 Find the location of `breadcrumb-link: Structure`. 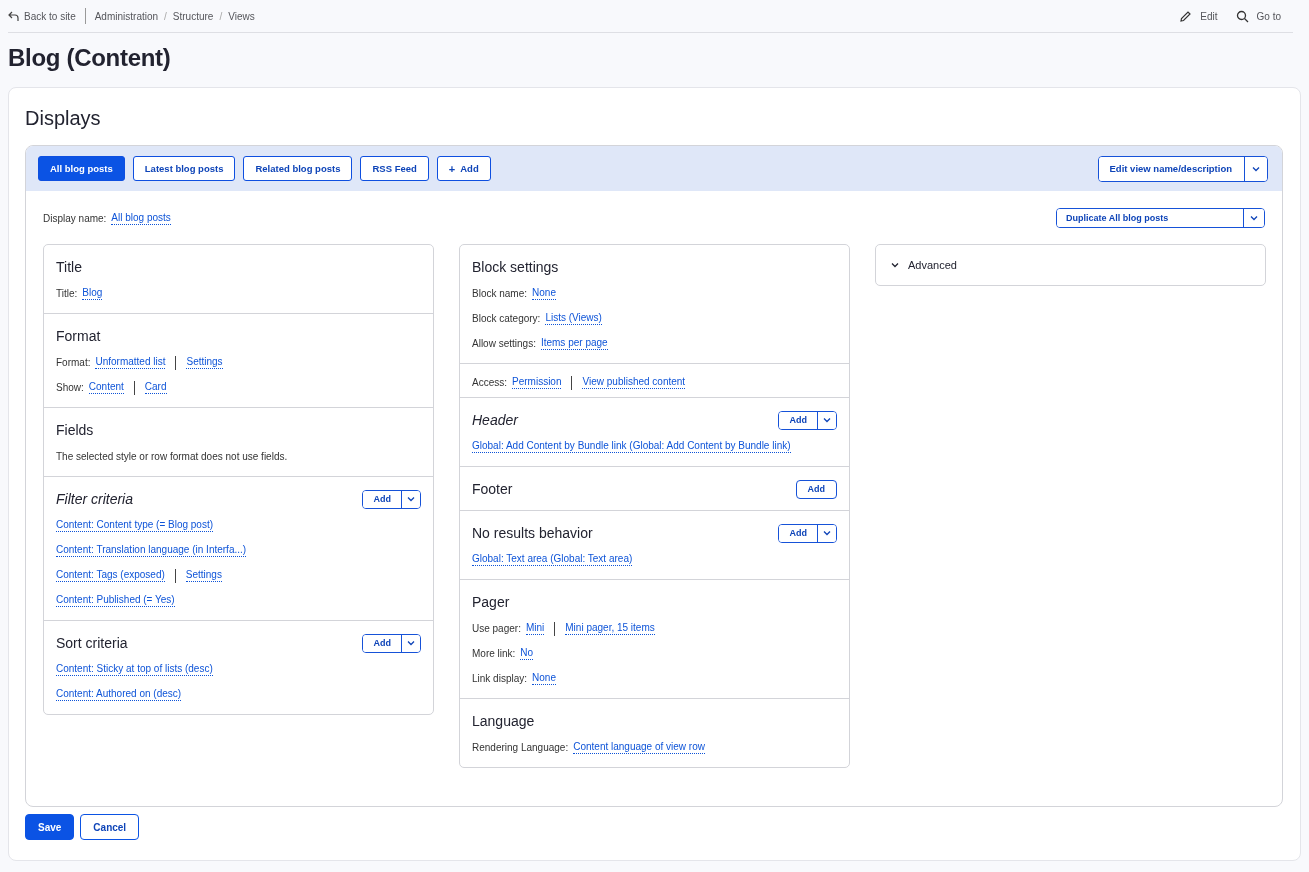

breadcrumb-link: Structure is located at coordinates (193, 16).